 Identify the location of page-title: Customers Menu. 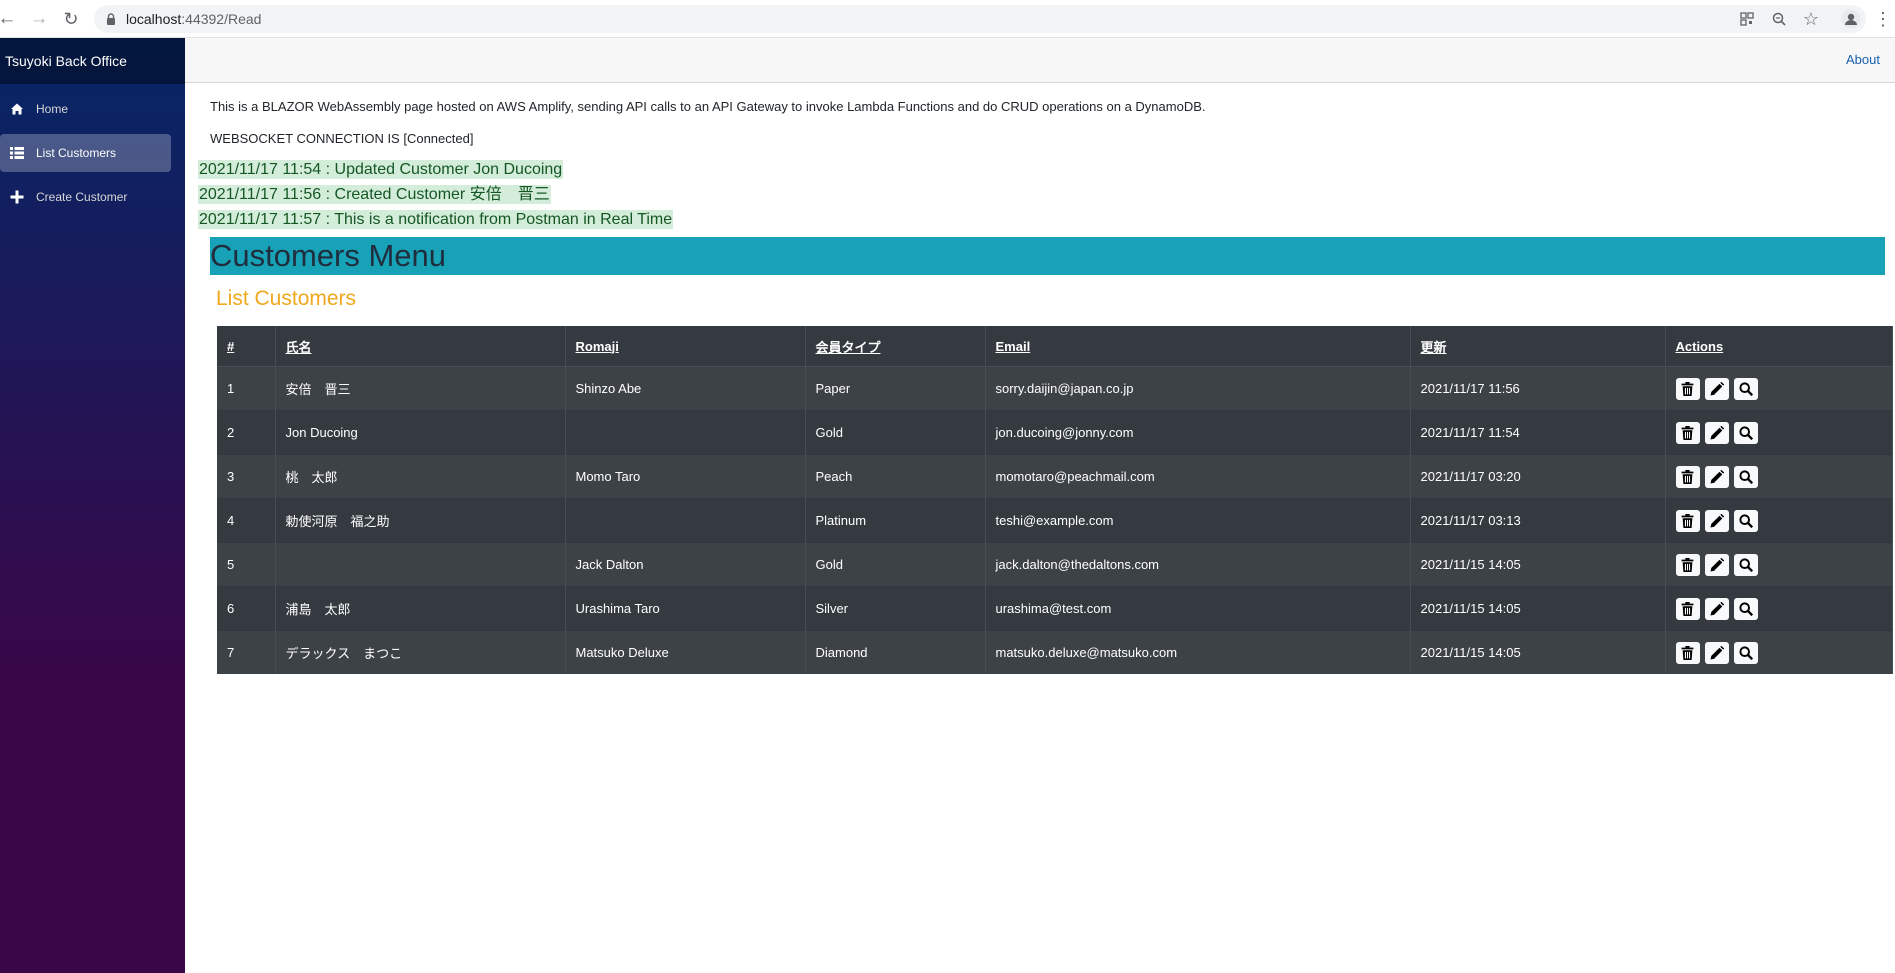
(1047, 256).